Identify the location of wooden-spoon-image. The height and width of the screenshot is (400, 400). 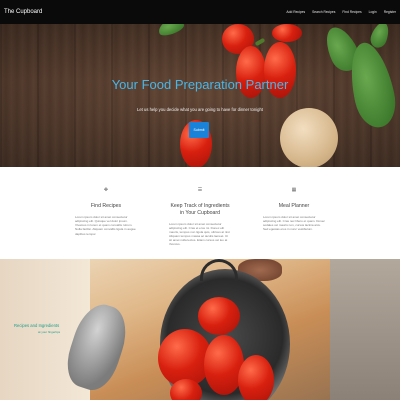
(309, 137).